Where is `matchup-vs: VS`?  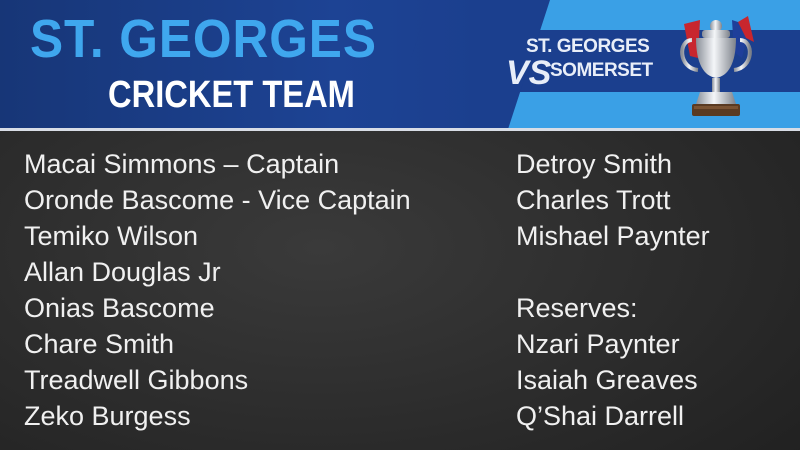 matchup-vs: VS is located at coordinates (529, 73).